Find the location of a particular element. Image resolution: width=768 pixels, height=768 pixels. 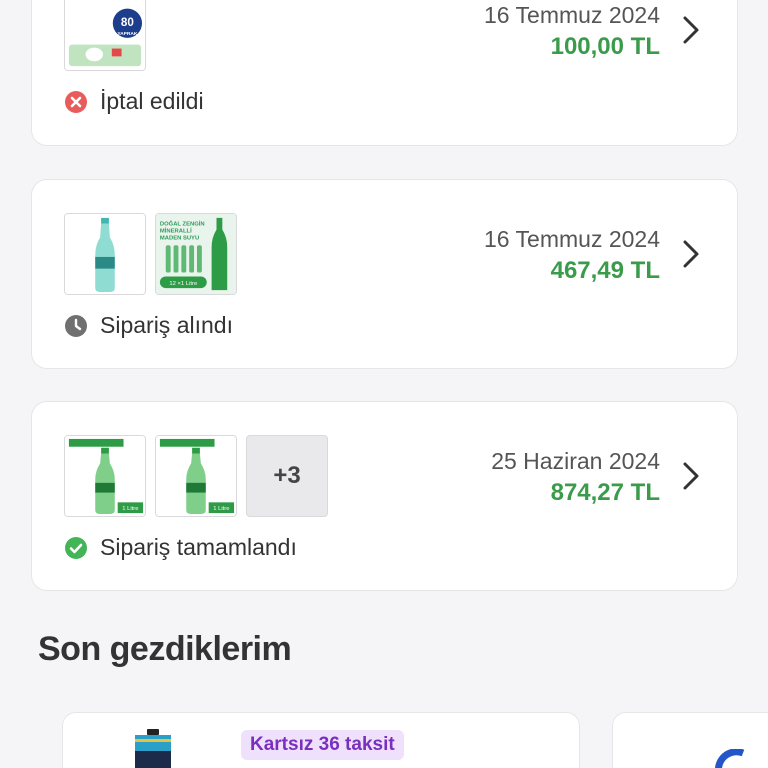

thumbnail-badge-sub: YAPRAK is located at coordinates (127, 34).